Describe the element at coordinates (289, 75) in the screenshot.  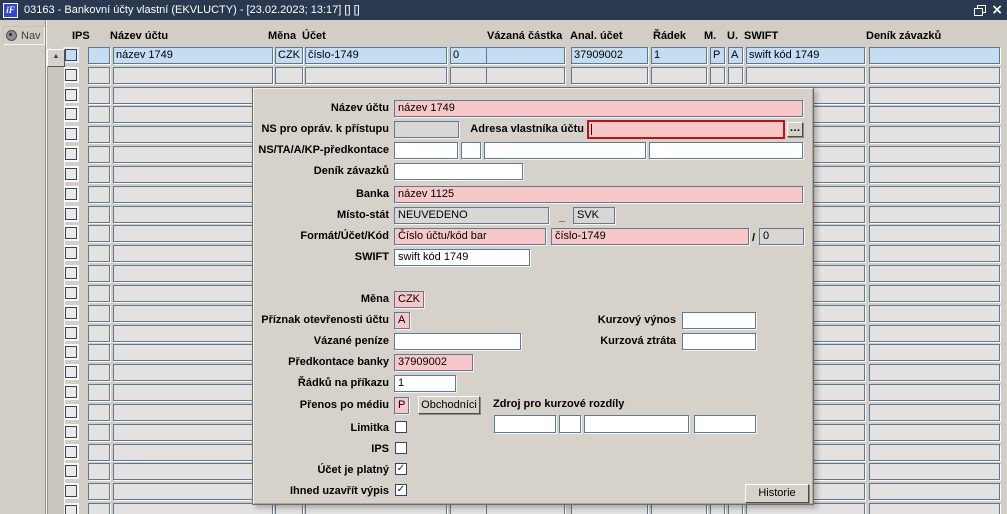
I see `cell-mena` at that location.